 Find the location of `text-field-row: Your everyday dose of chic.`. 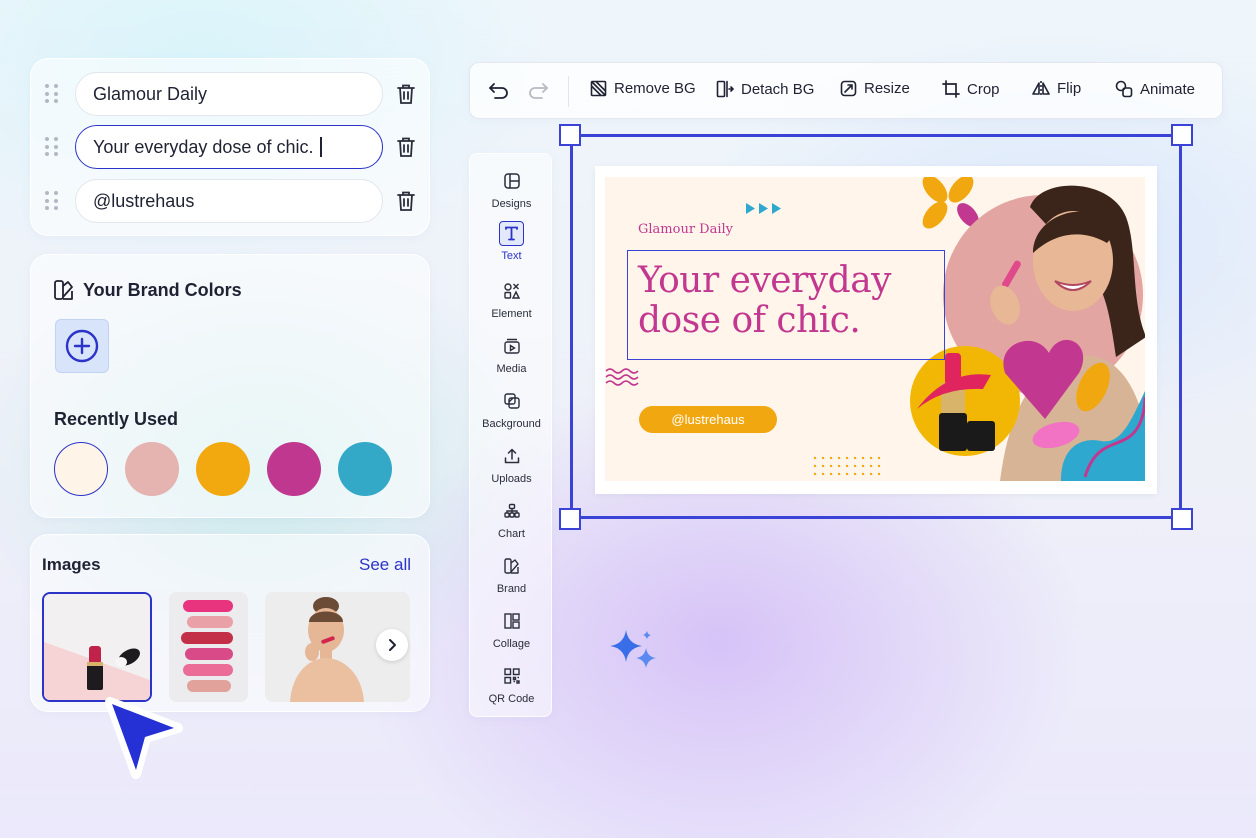

text-field-row: Your everyday dose of chic. is located at coordinates (231, 147).